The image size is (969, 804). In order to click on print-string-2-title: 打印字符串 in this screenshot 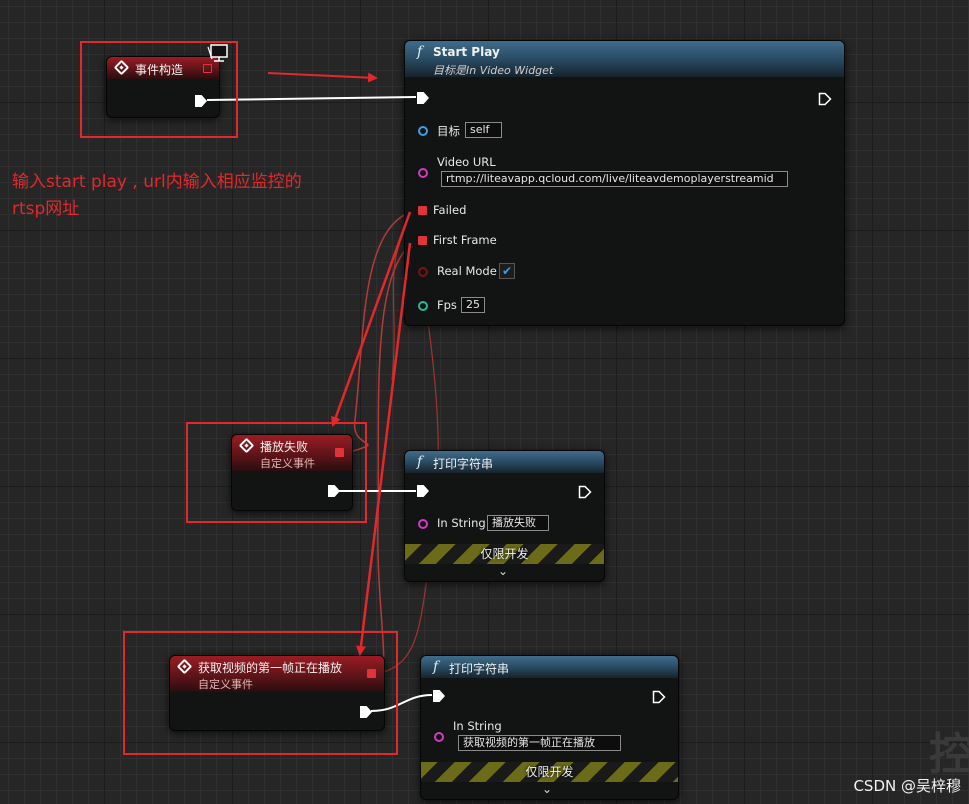, I will do `click(479, 669)`.